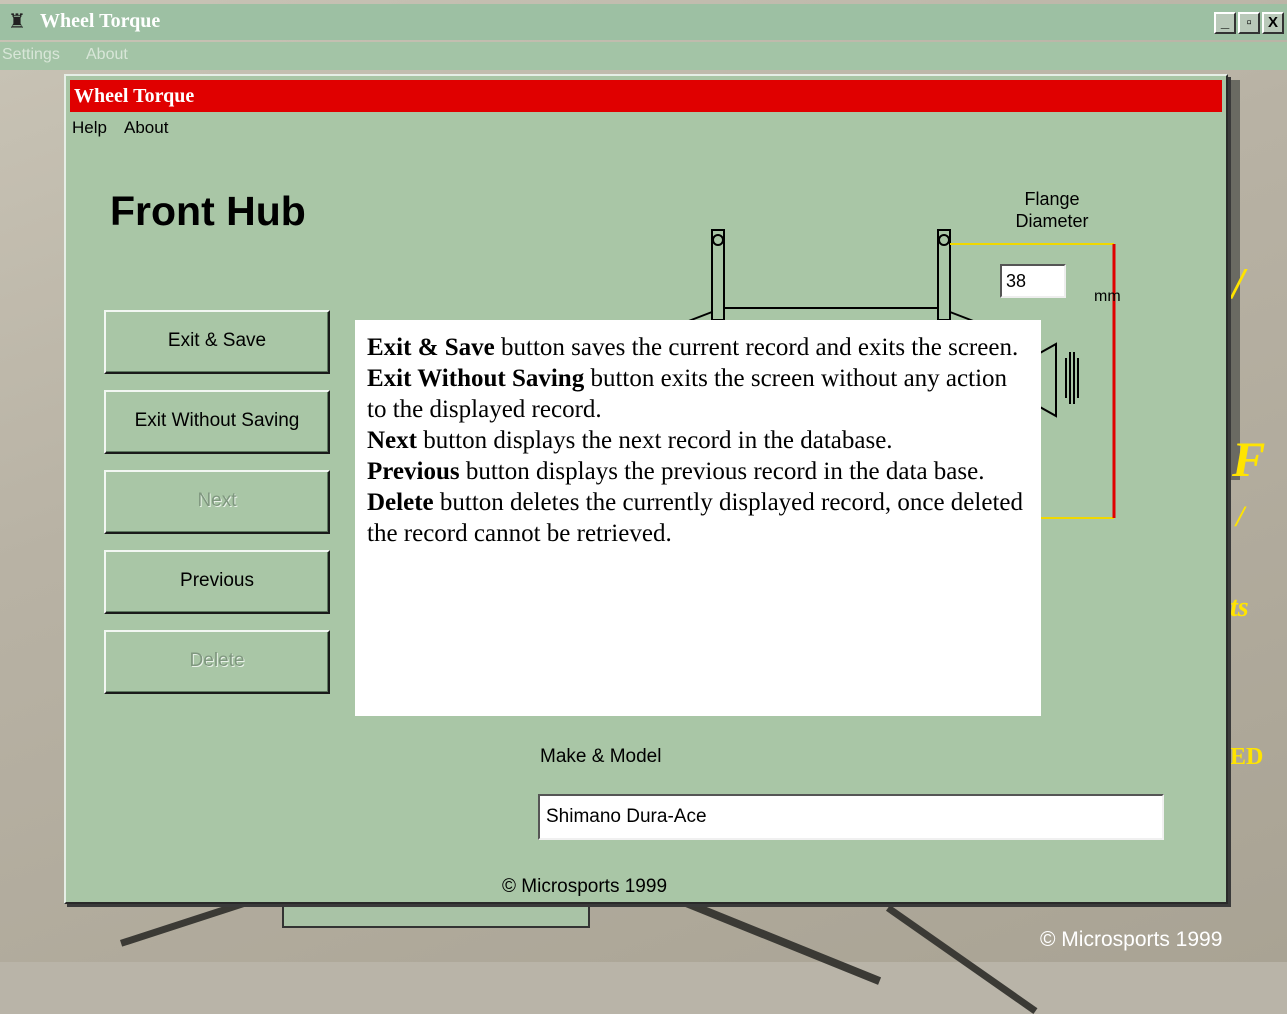 Image resolution: width=1287 pixels, height=1014 pixels. Describe the element at coordinates (851, 817) in the screenshot. I see `make-model-input: Shimano Dura-Ace` at that location.